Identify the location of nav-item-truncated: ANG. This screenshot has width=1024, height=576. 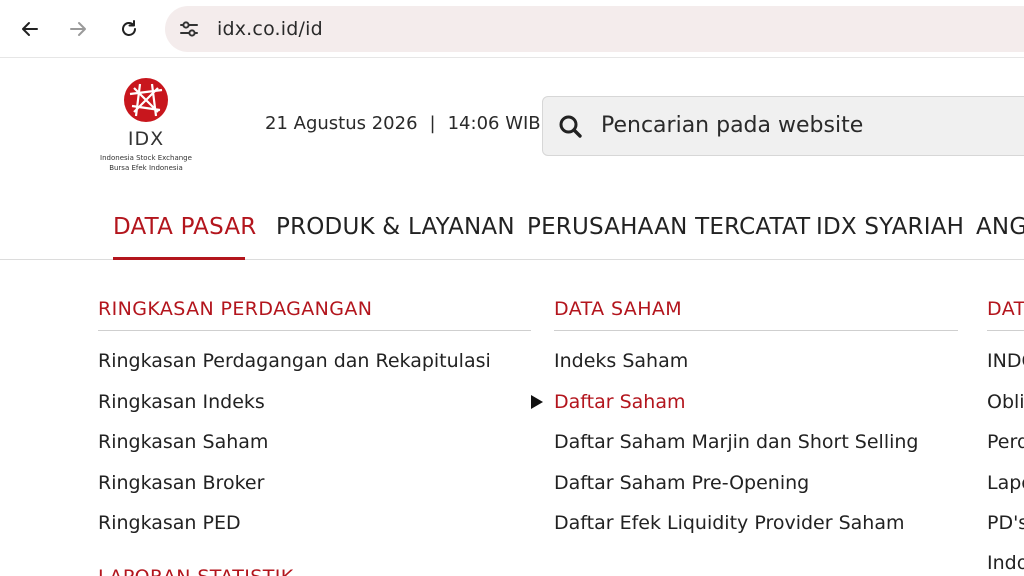
(1000, 227).